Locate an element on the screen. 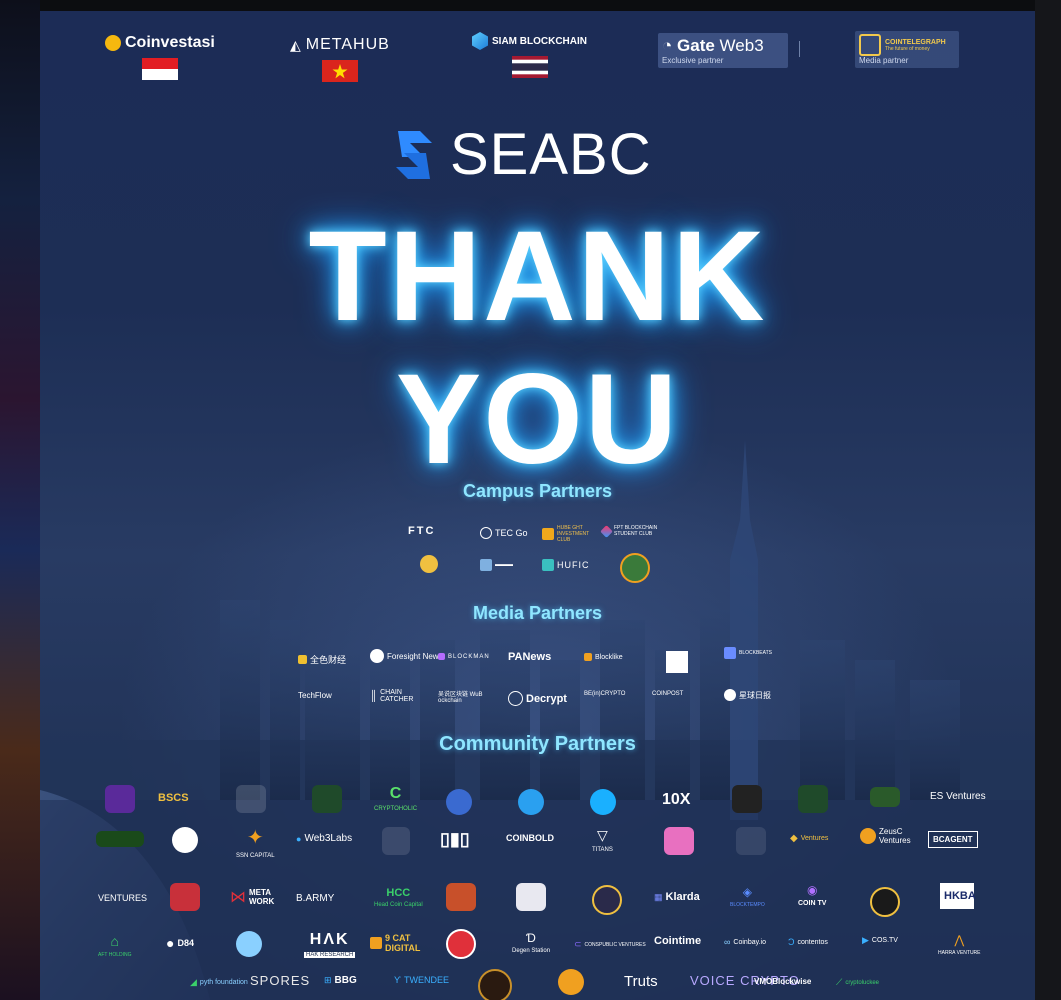 Image resolution: width=1061 pixels, height=1000 pixels. community-logo: VENTURES is located at coordinates (123, 898).